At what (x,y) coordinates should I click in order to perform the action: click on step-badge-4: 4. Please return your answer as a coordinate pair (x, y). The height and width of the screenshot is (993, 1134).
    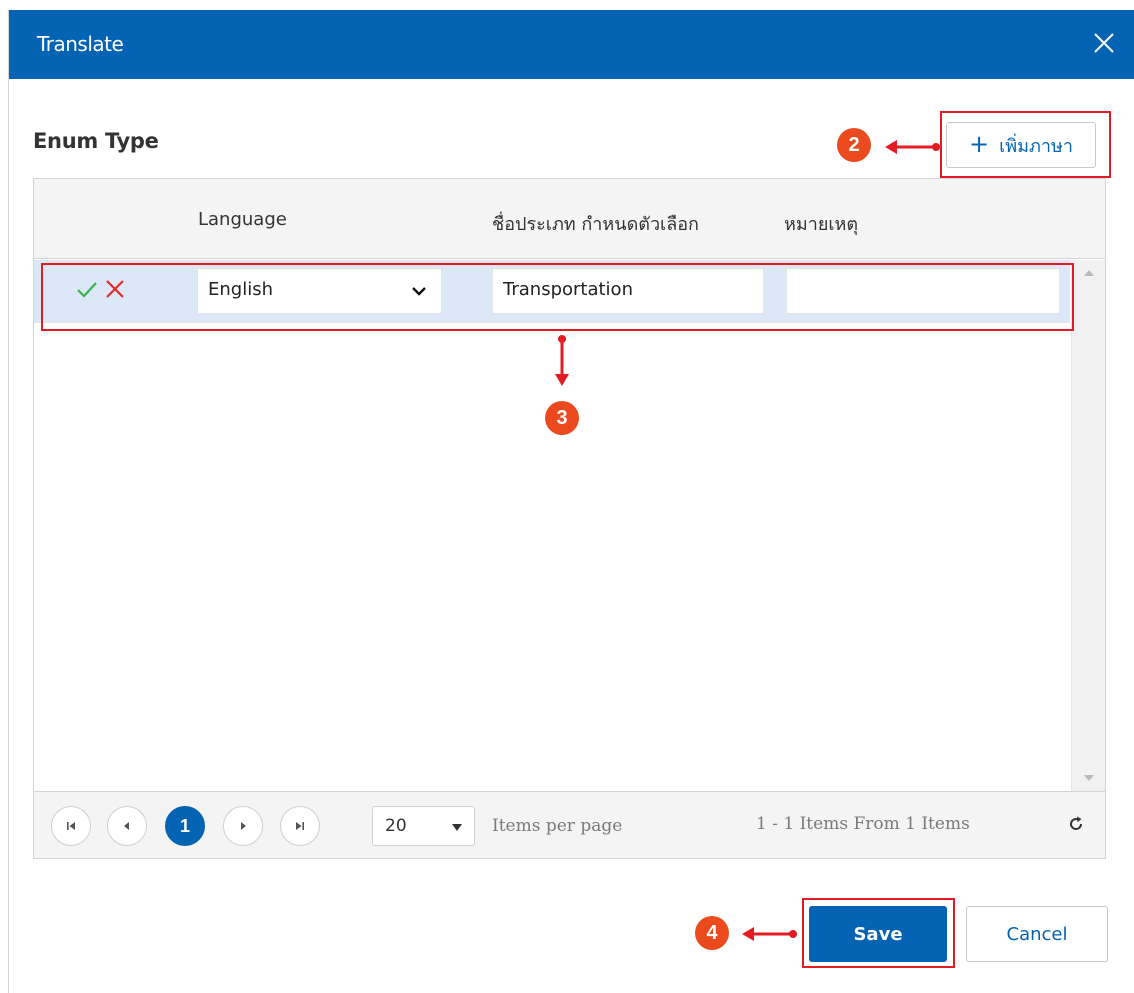
    Looking at the image, I should click on (712, 933).